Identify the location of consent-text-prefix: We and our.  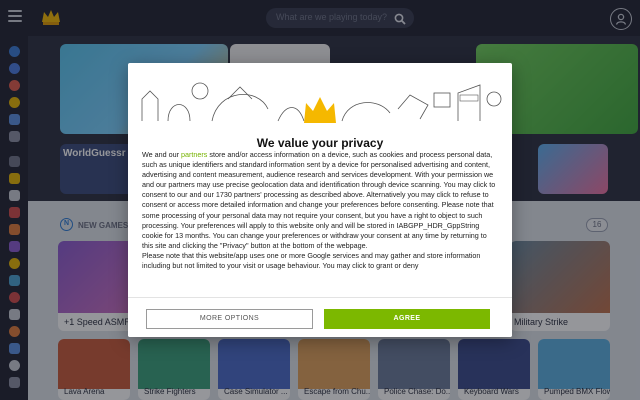
(162, 154).